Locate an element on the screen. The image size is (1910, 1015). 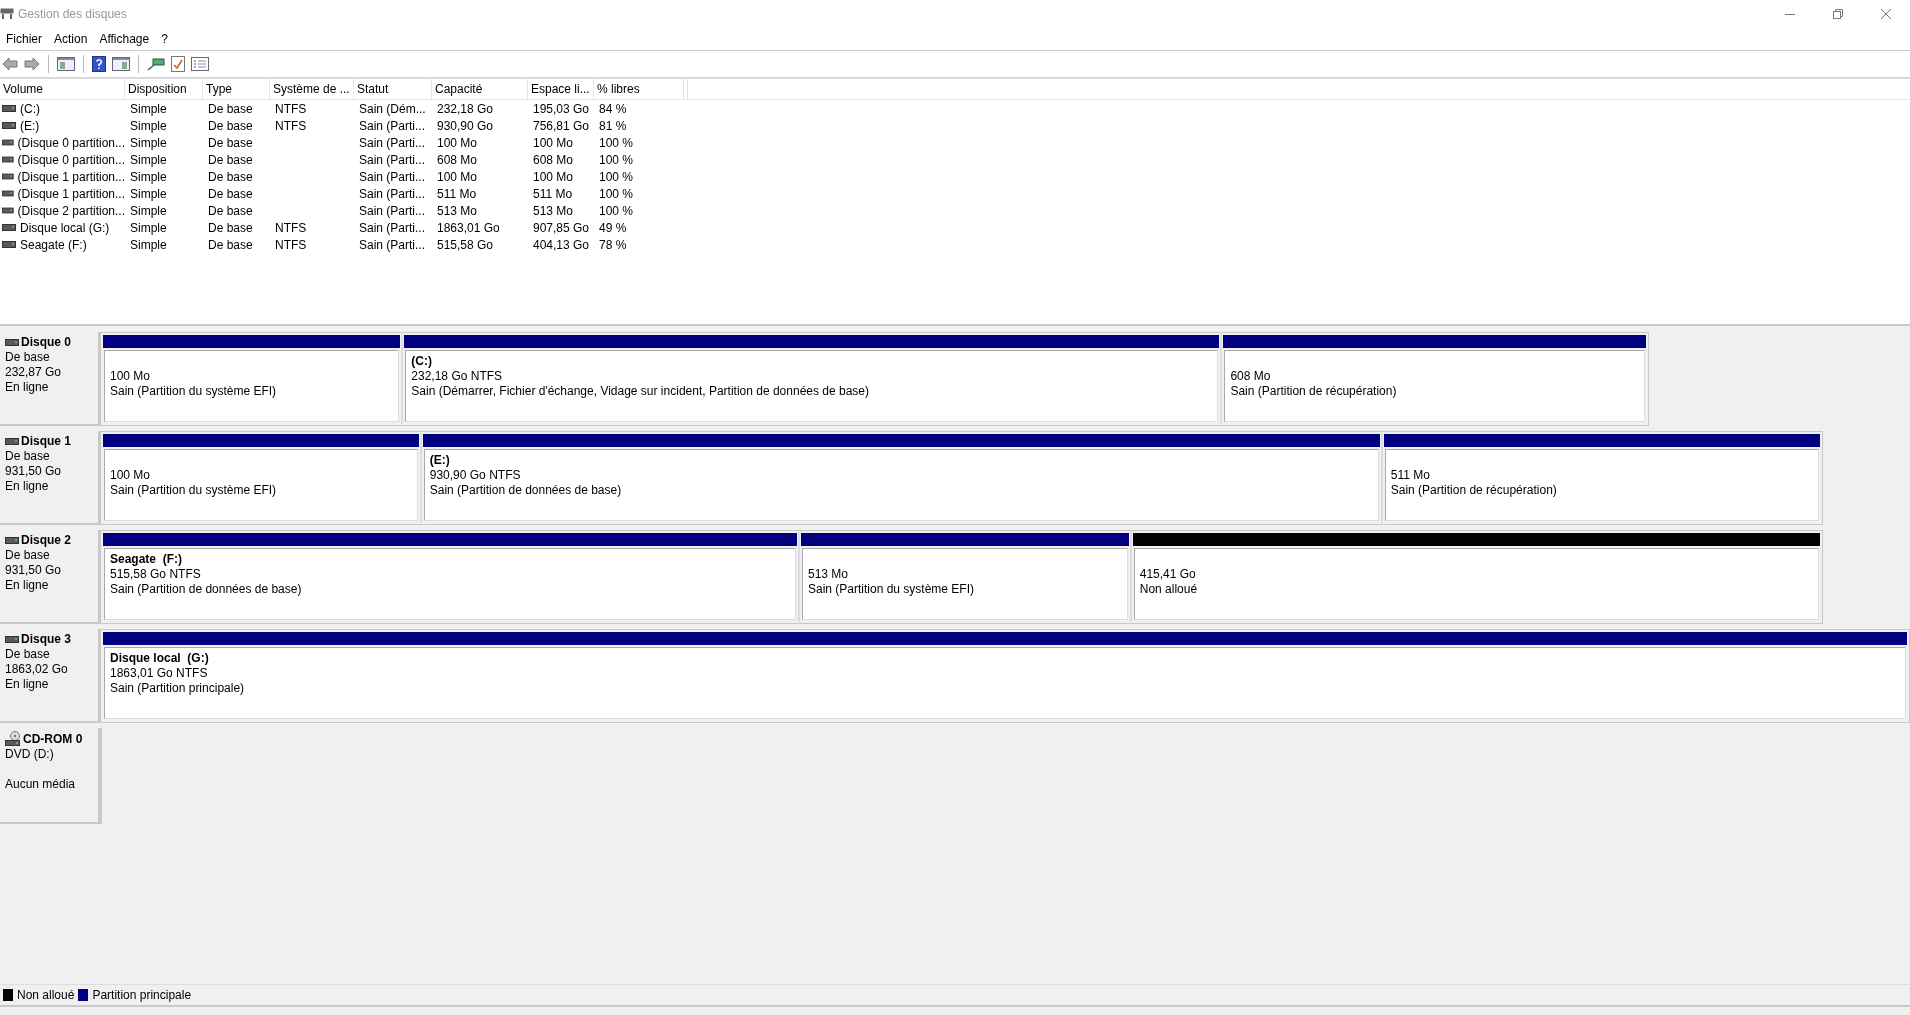
table-cell: 78 % is located at coordinates (613, 244).